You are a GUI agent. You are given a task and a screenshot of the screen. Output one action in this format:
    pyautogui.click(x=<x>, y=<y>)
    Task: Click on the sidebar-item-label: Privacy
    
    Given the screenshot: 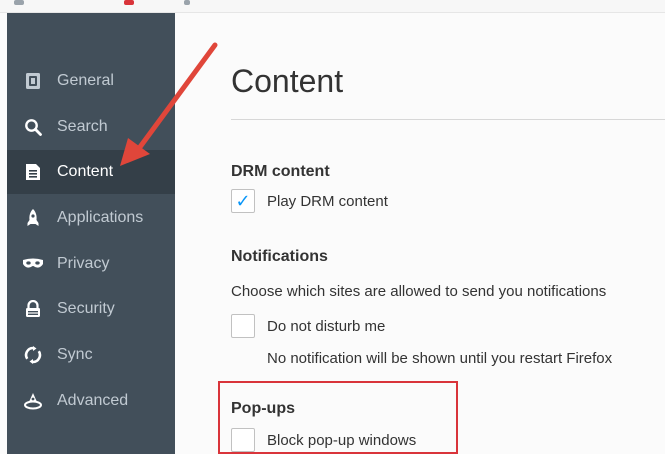 What is the action you would take?
    pyautogui.click(x=83, y=263)
    